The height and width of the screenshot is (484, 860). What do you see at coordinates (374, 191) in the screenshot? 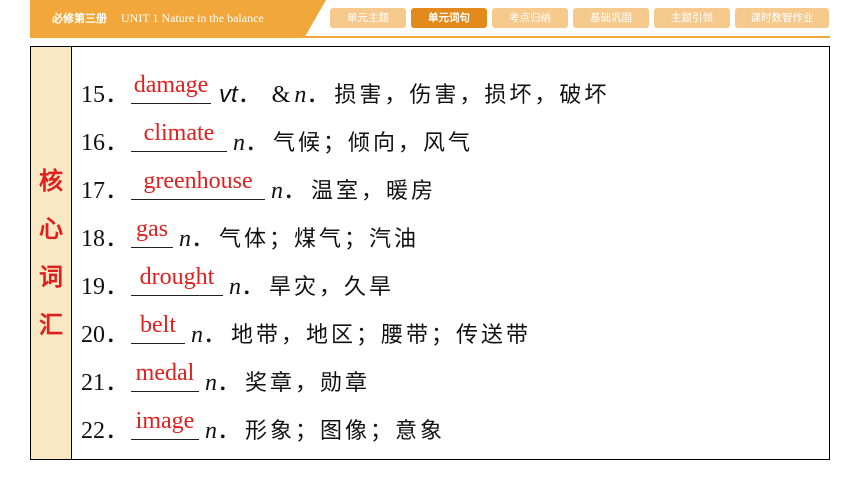
I see `definition: 温室，暖房` at bounding box center [374, 191].